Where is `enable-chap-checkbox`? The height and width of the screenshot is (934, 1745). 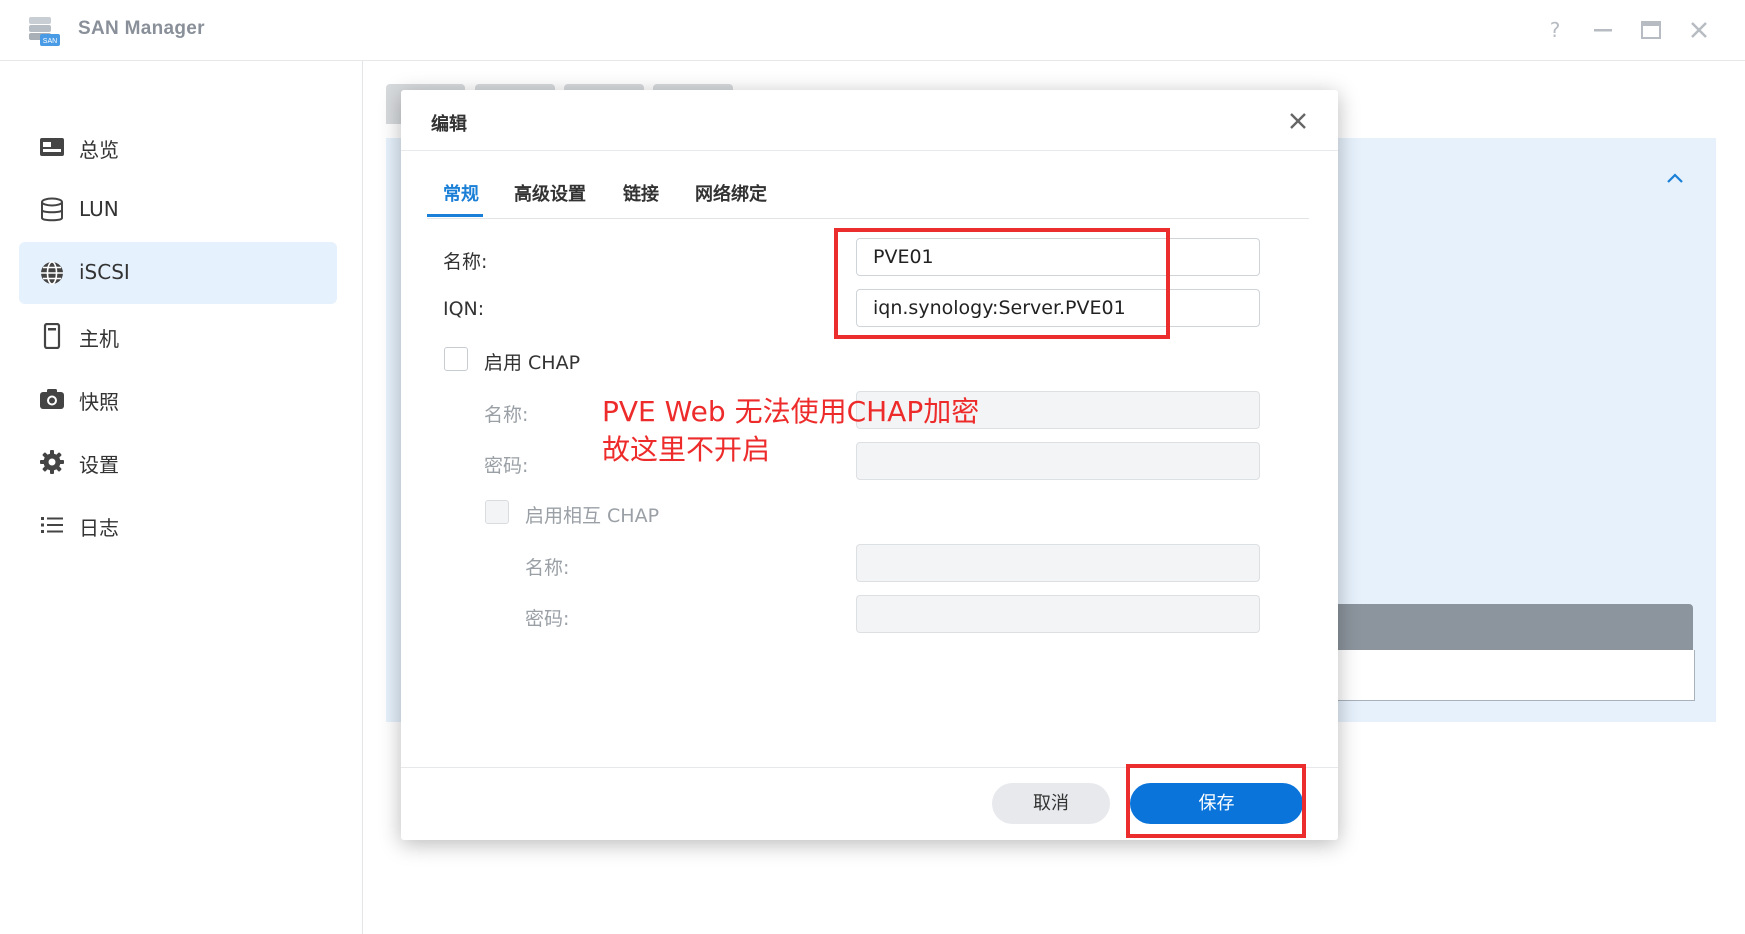
enable-chap-checkbox is located at coordinates (456, 359).